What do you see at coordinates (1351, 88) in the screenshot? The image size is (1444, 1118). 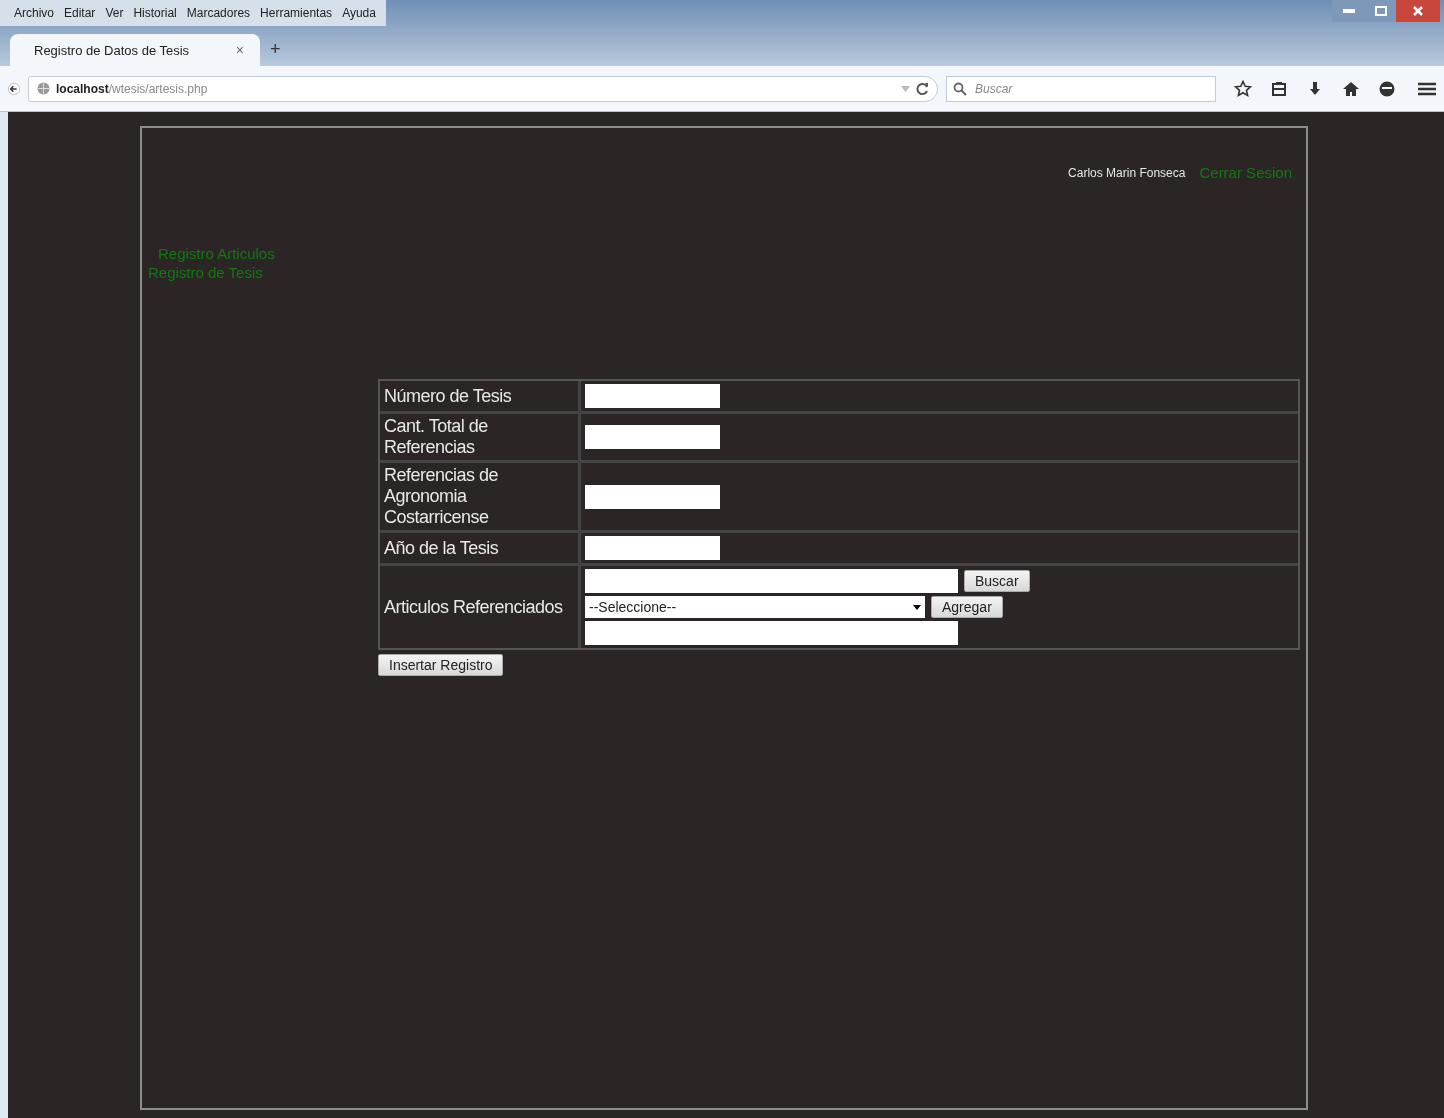 I see `home-icon` at bounding box center [1351, 88].